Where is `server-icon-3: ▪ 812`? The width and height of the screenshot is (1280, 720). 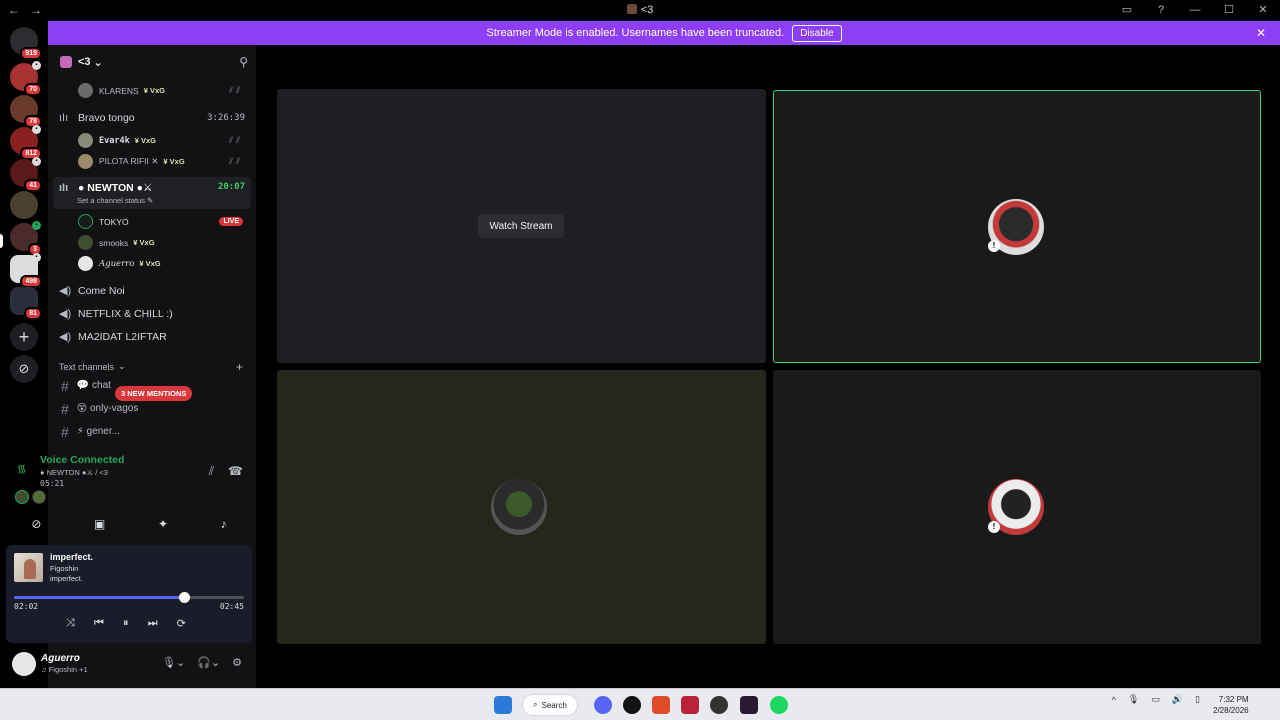 server-icon-3: ▪ 812 is located at coordinates (26, 142).